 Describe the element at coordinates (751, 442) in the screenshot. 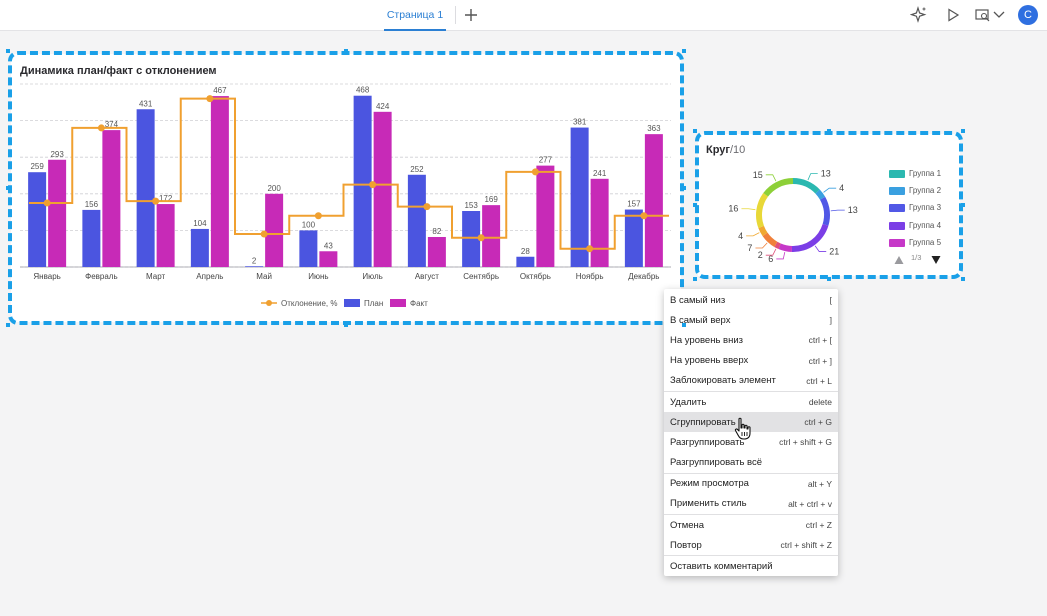

I see `context-menu-item: Разгруппировать ctrl + shift + G` at that location.